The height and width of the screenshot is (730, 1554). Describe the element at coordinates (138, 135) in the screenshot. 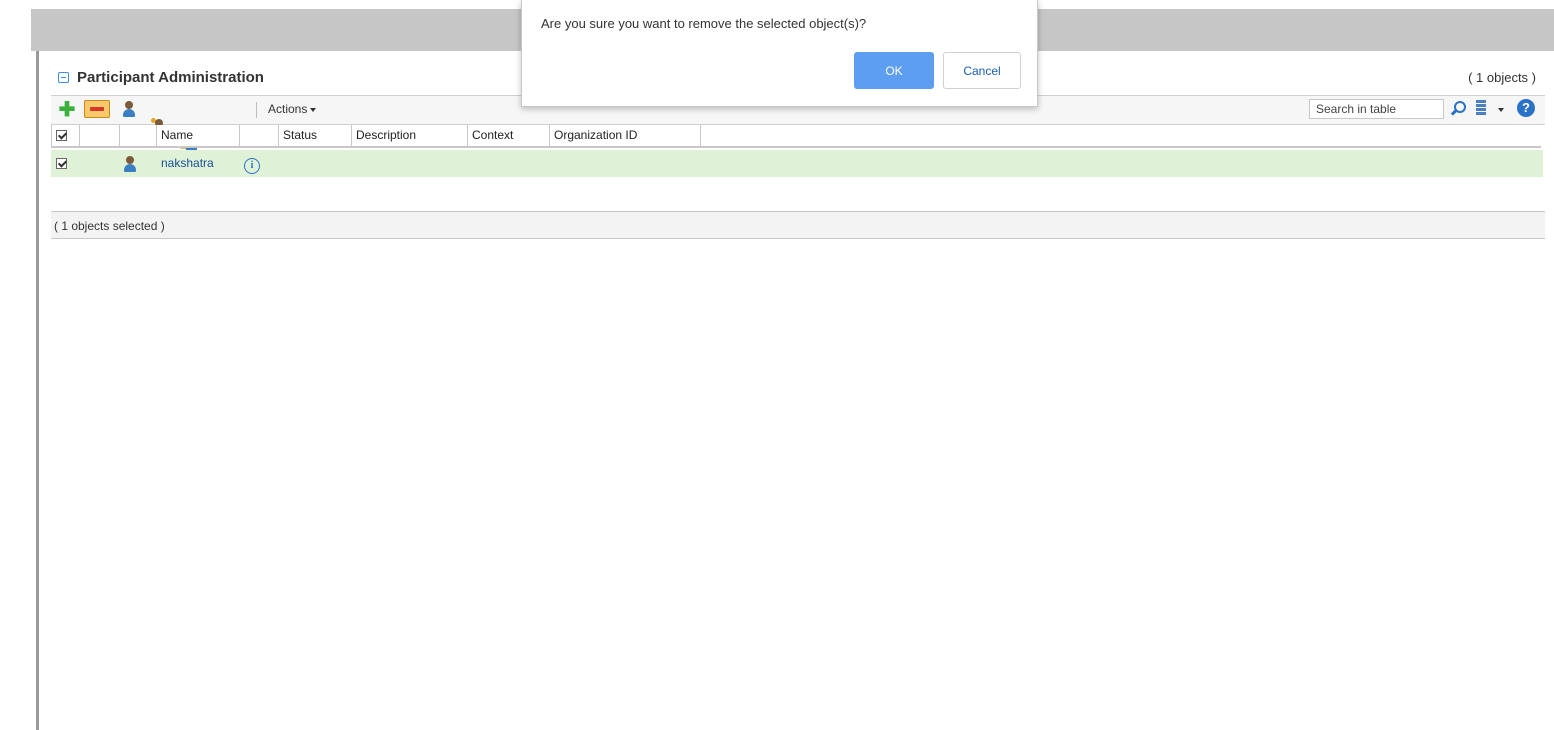

I see `column-icon` at that location.